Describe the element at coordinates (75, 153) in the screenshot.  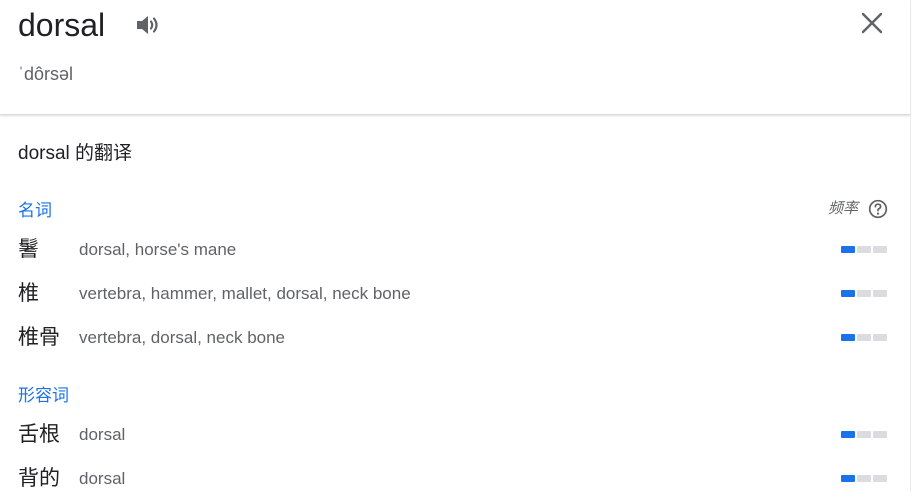
I see `translations-title: dorsal 的翻译` at that location.